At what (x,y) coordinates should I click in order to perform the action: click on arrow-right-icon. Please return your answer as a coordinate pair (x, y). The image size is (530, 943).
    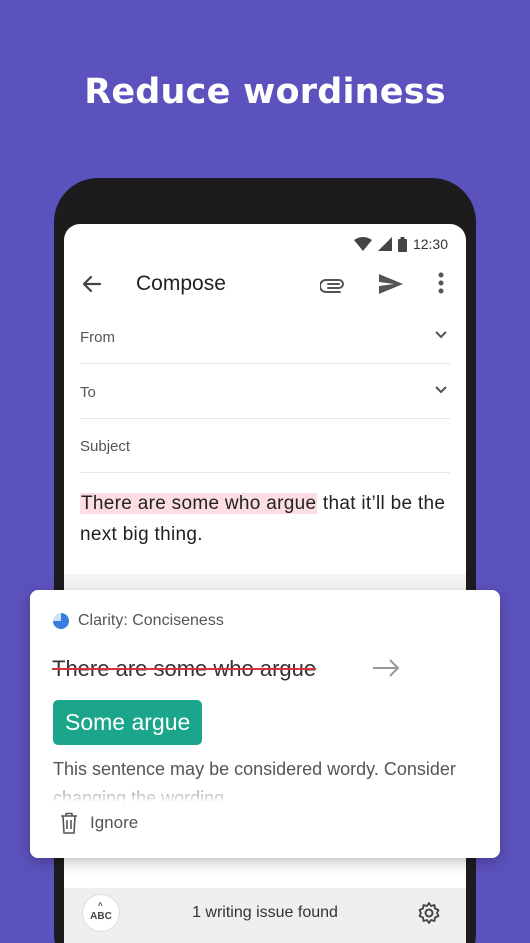
    Looking at the image, I should click on (386, 668).